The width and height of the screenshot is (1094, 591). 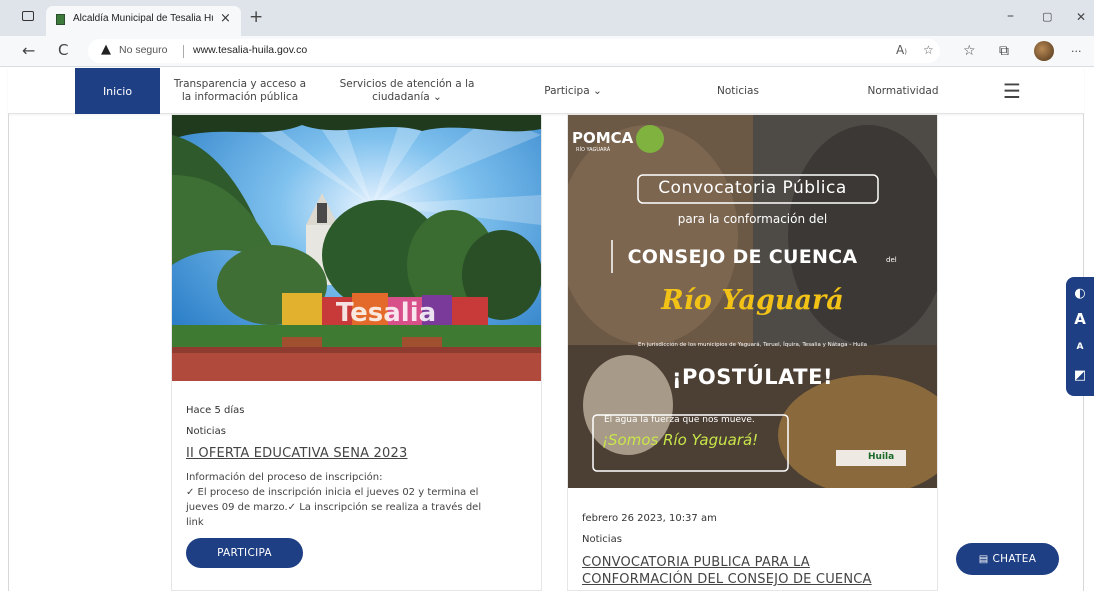 I want to click on site-favicon-icon, so click(x=60, y=19).